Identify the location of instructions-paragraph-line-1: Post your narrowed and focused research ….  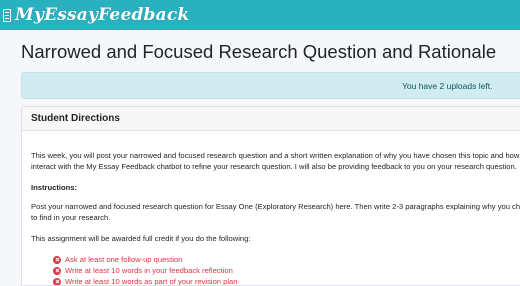
(275, 206).